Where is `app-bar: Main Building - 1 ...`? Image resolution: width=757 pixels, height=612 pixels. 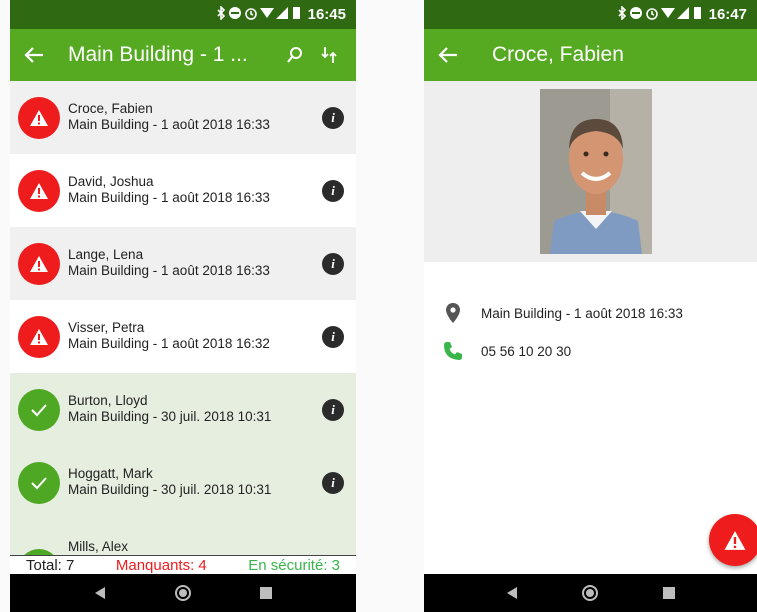 app-bar: Main Building - 1 ... is located at coordinates (183, 55).